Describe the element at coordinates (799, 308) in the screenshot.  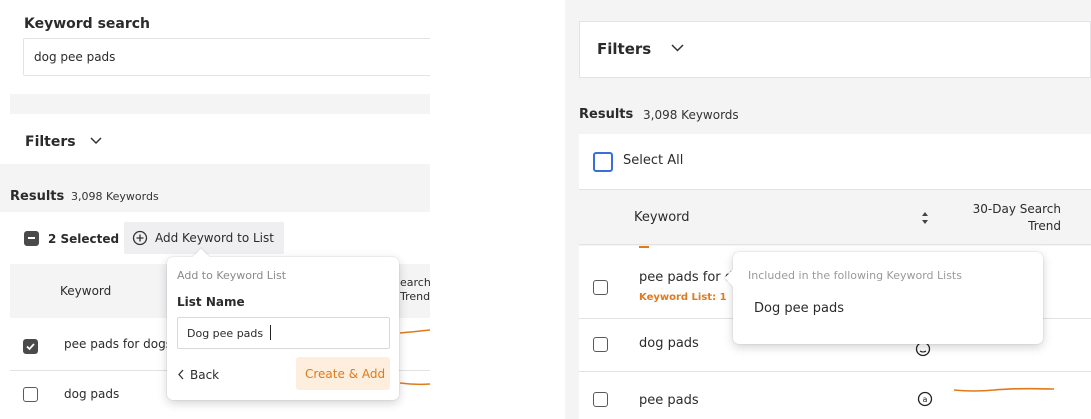
I see `keyword-list-item: Dog pee pads` at that location.